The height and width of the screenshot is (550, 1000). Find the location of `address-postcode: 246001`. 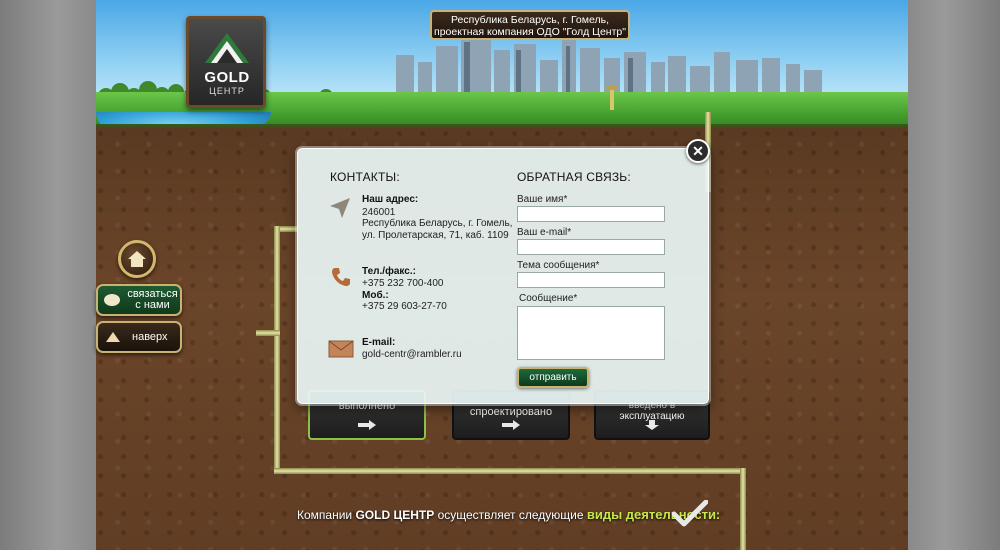

address-postcode: 246001 is located at coordinates (379, 212).